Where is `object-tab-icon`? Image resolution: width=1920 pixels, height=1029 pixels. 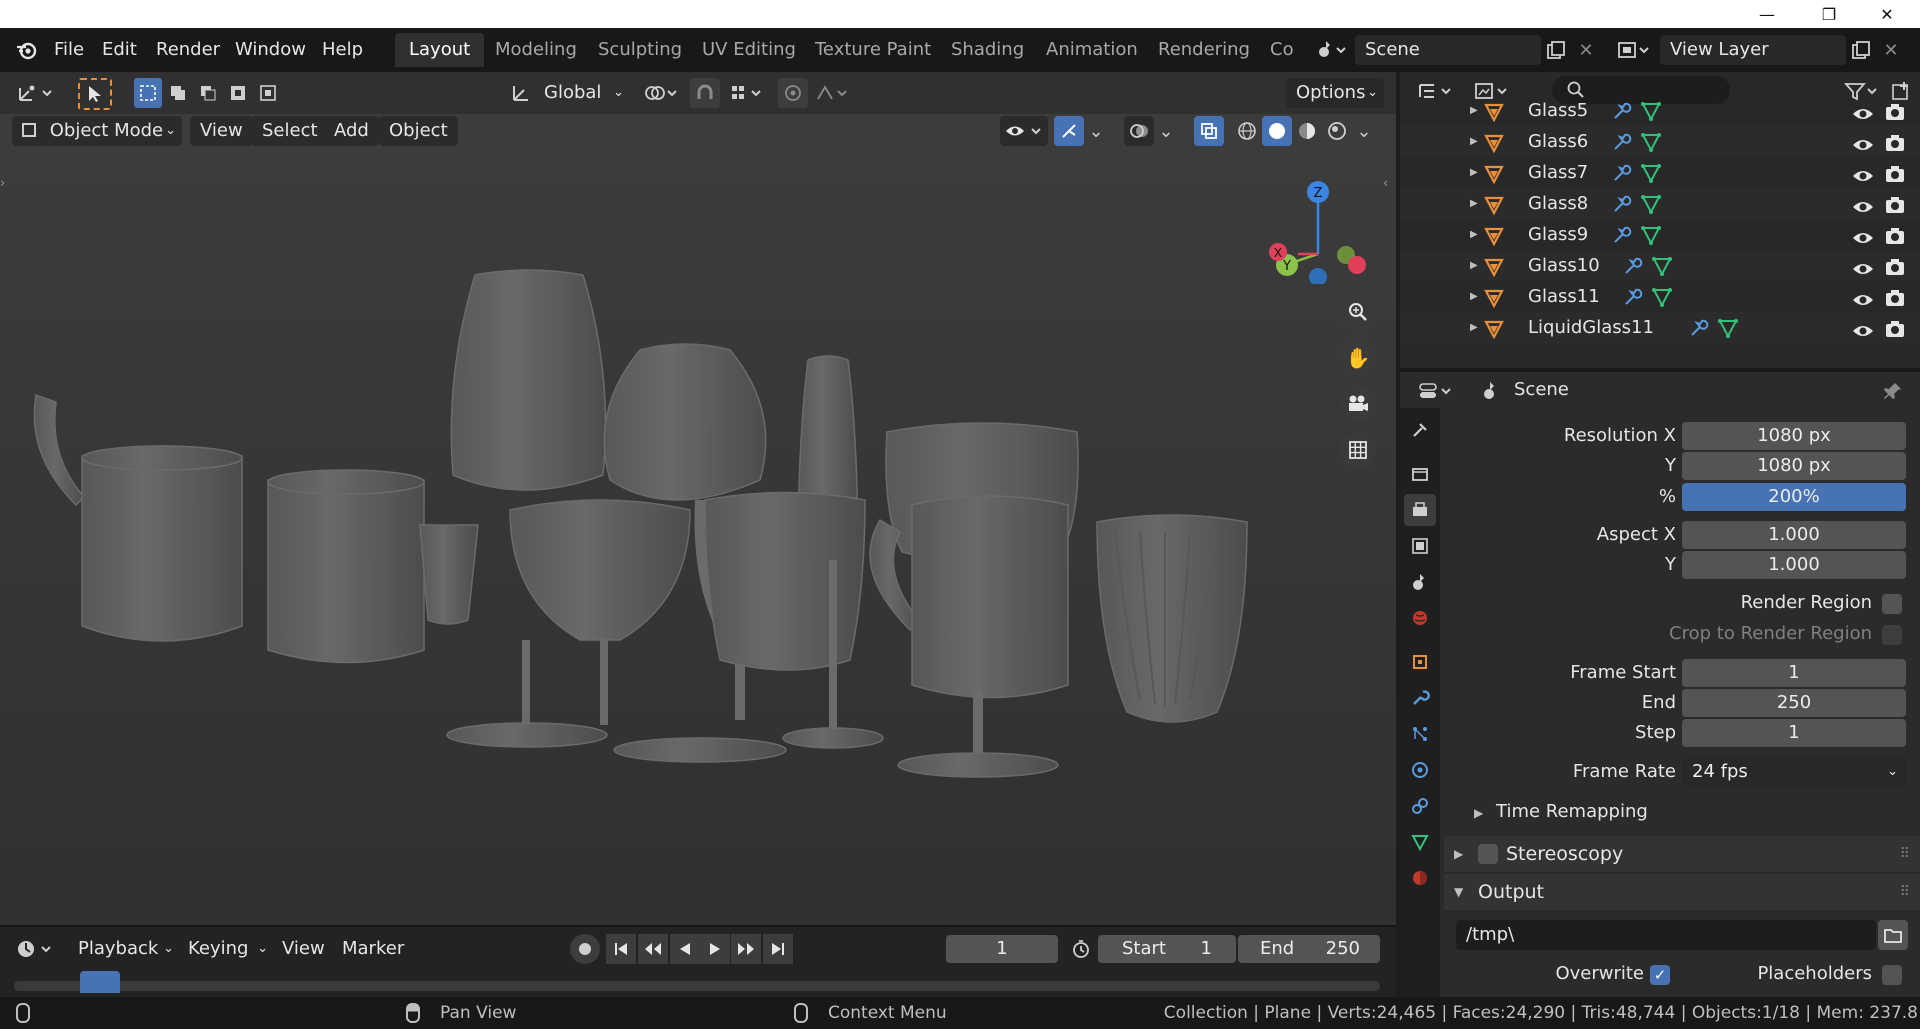
object-tab-icon is located at coordinates (1420, 662).